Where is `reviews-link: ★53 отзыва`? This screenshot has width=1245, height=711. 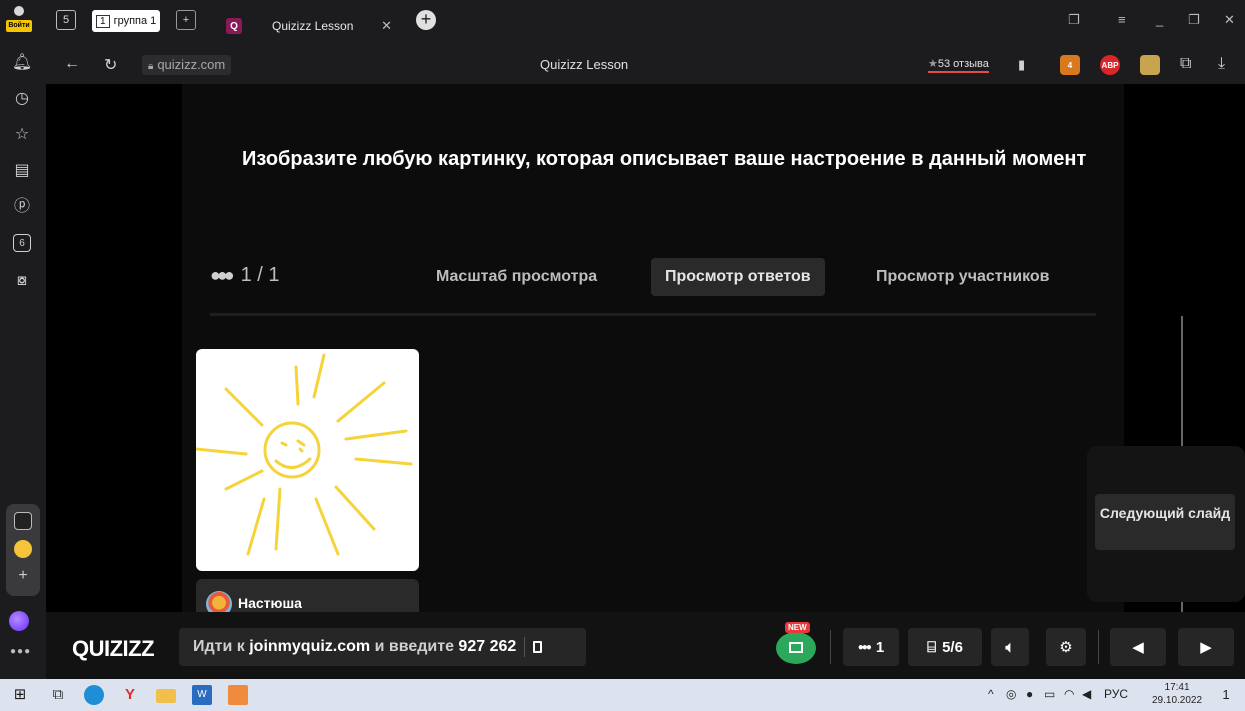
reviews-link: ★53 отзыва is located at coordinates (958, 65).